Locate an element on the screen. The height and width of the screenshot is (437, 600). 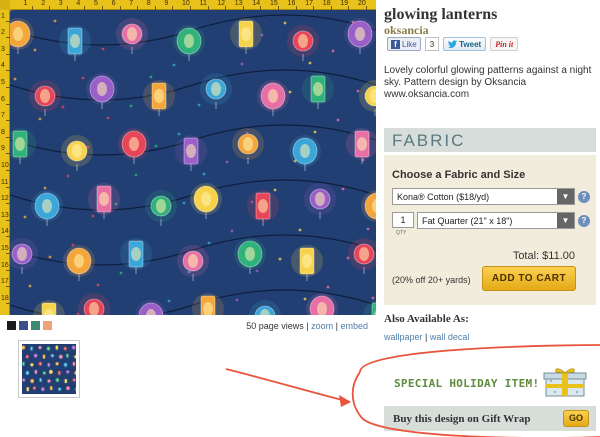
facebook-like-label: Like is located at coordinates (409, 44).